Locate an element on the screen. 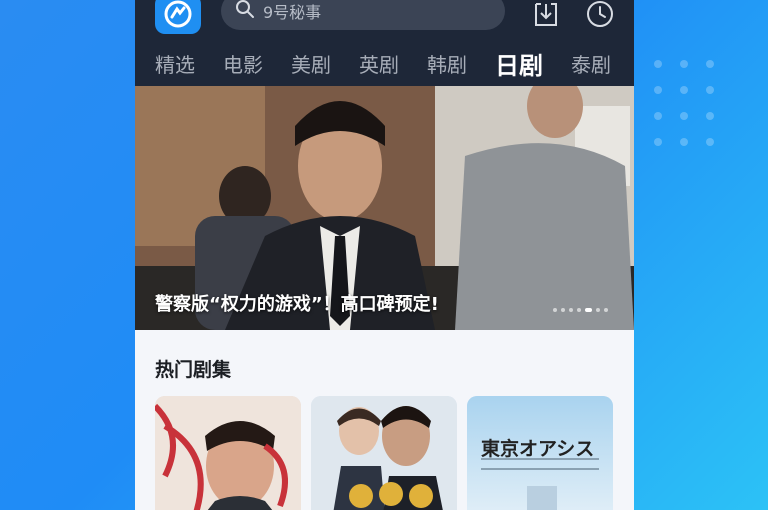 The image size is (768, 510). top-bar: 9号秘事 is located at coordinates (384, 20).